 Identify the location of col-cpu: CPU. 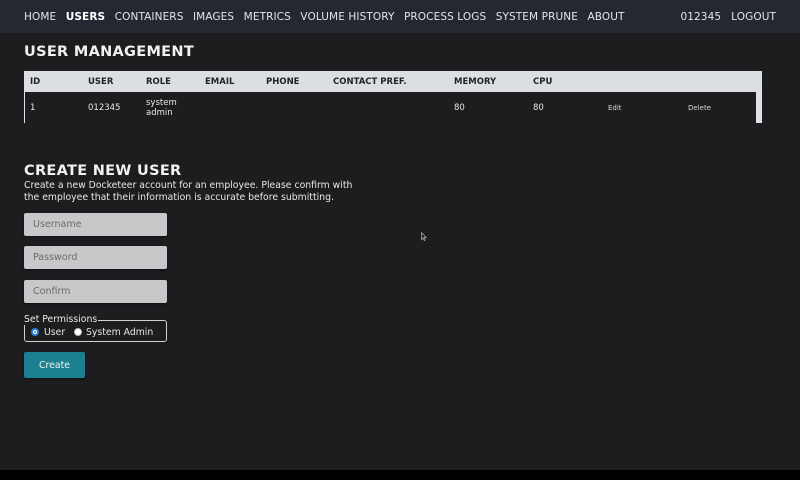
(543, 82).